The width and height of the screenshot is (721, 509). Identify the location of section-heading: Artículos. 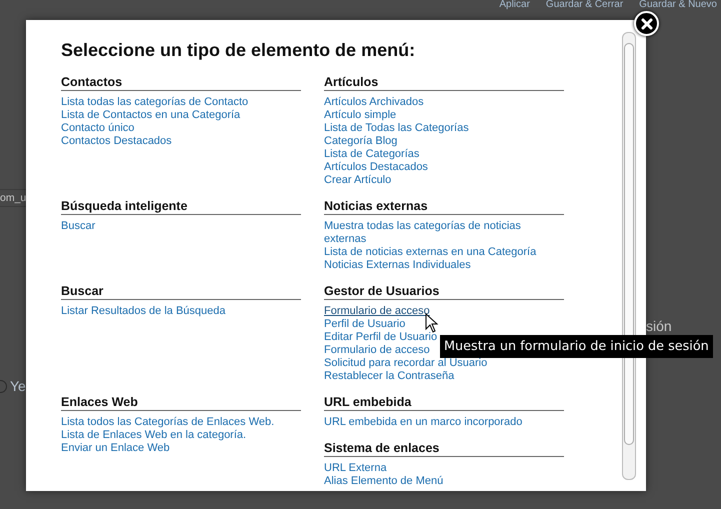
(444, 83).